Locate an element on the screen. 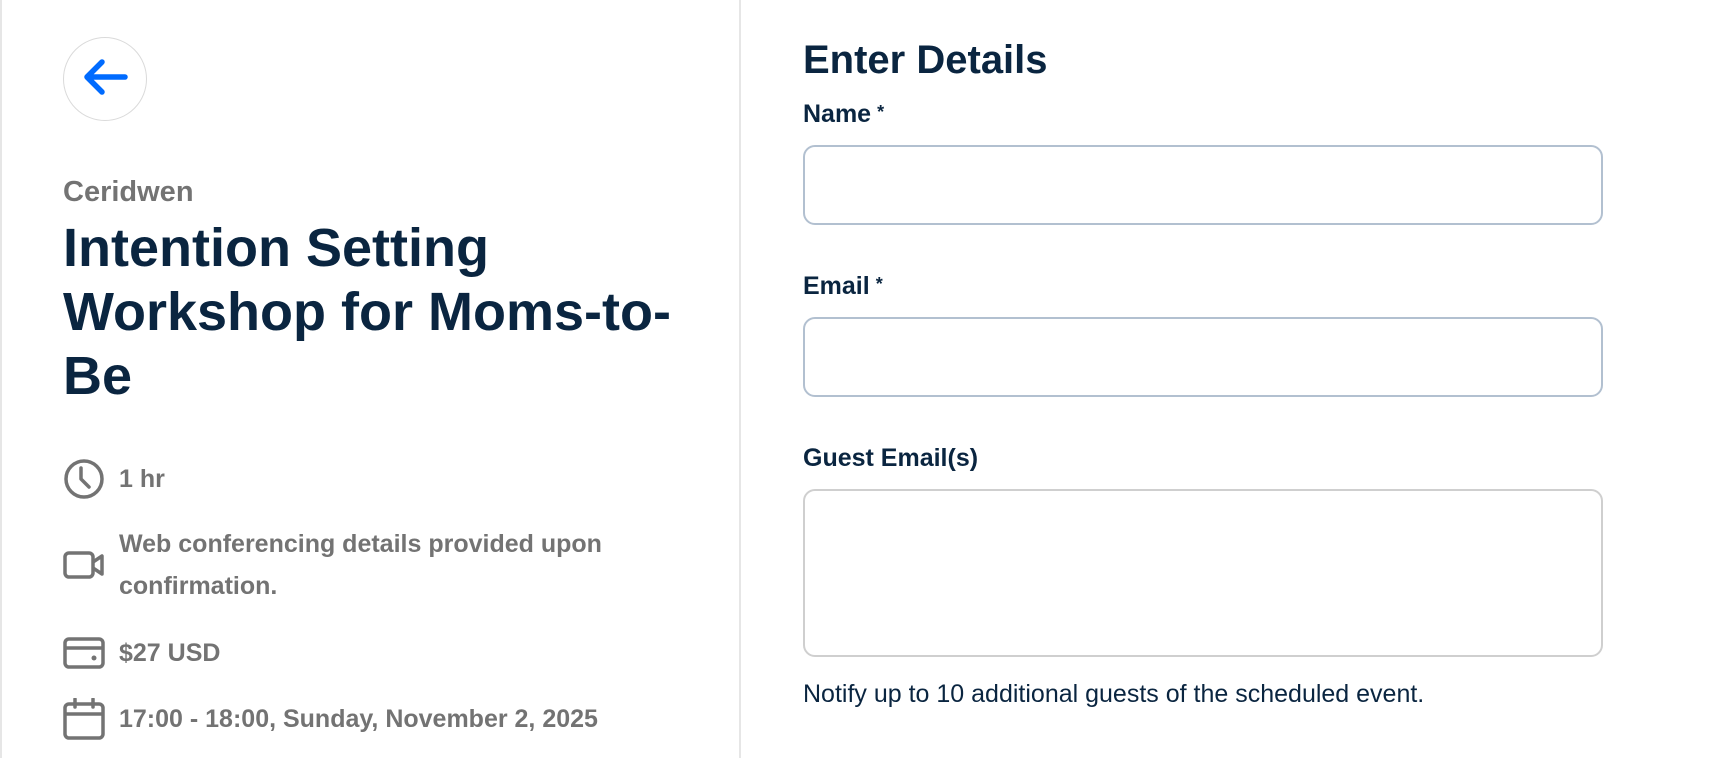 This screenshot has height=758, width=1734. email-input is located at coordinates (1203, 357).